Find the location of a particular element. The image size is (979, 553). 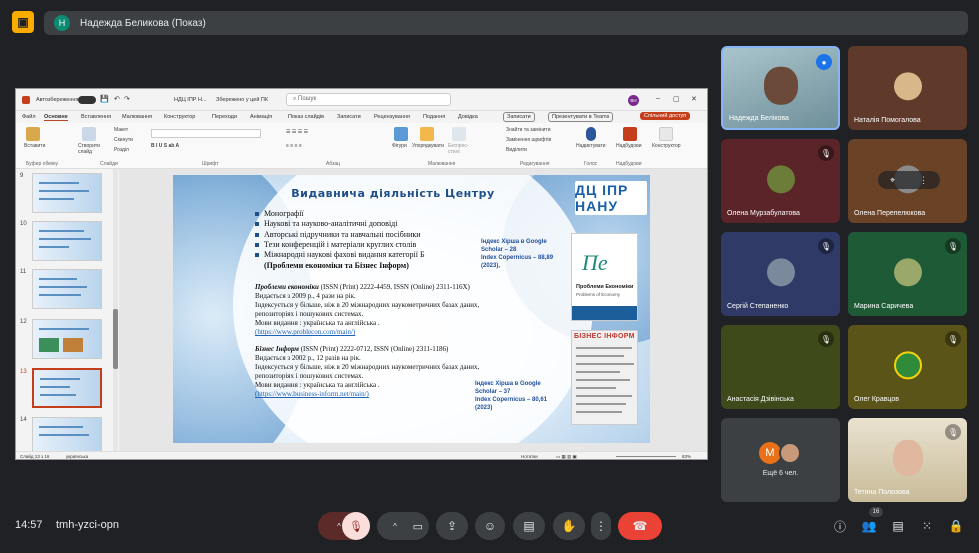

zoom-slider is located at coordinates (646, 456).